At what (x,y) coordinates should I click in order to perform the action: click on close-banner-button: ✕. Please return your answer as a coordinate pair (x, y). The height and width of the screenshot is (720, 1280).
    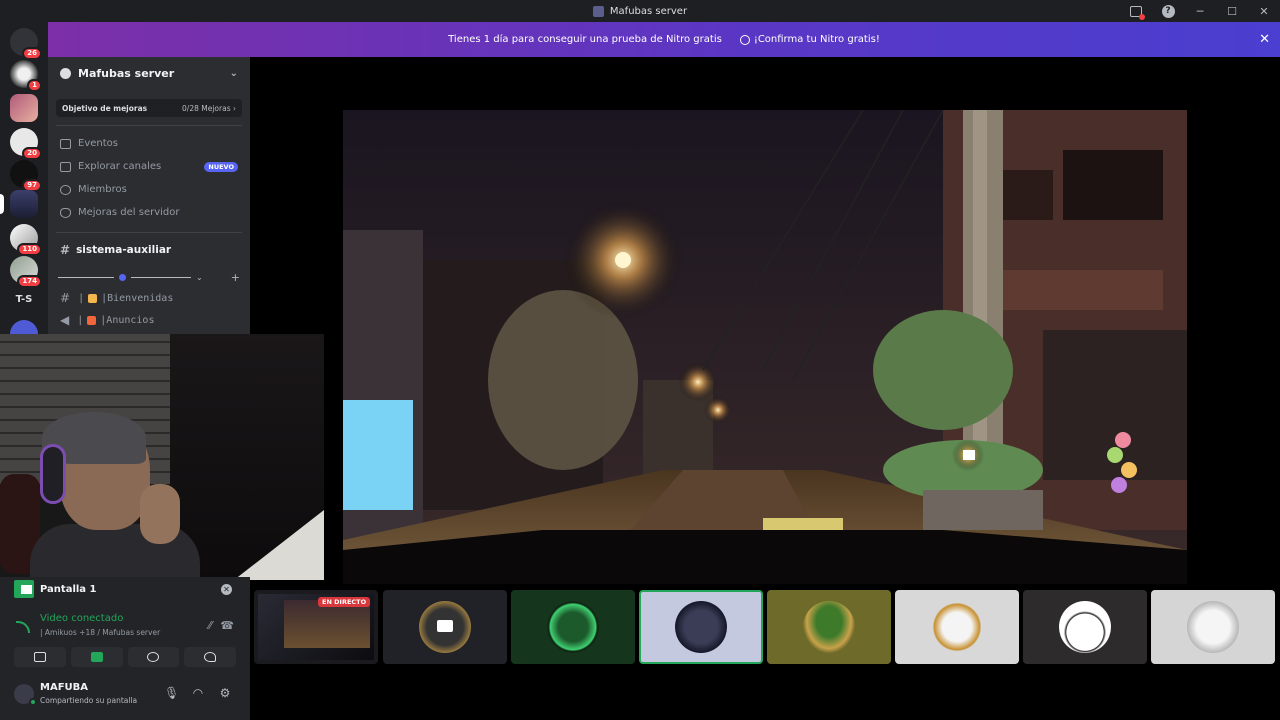
    Looking at the image, I should click on (1264, 39).